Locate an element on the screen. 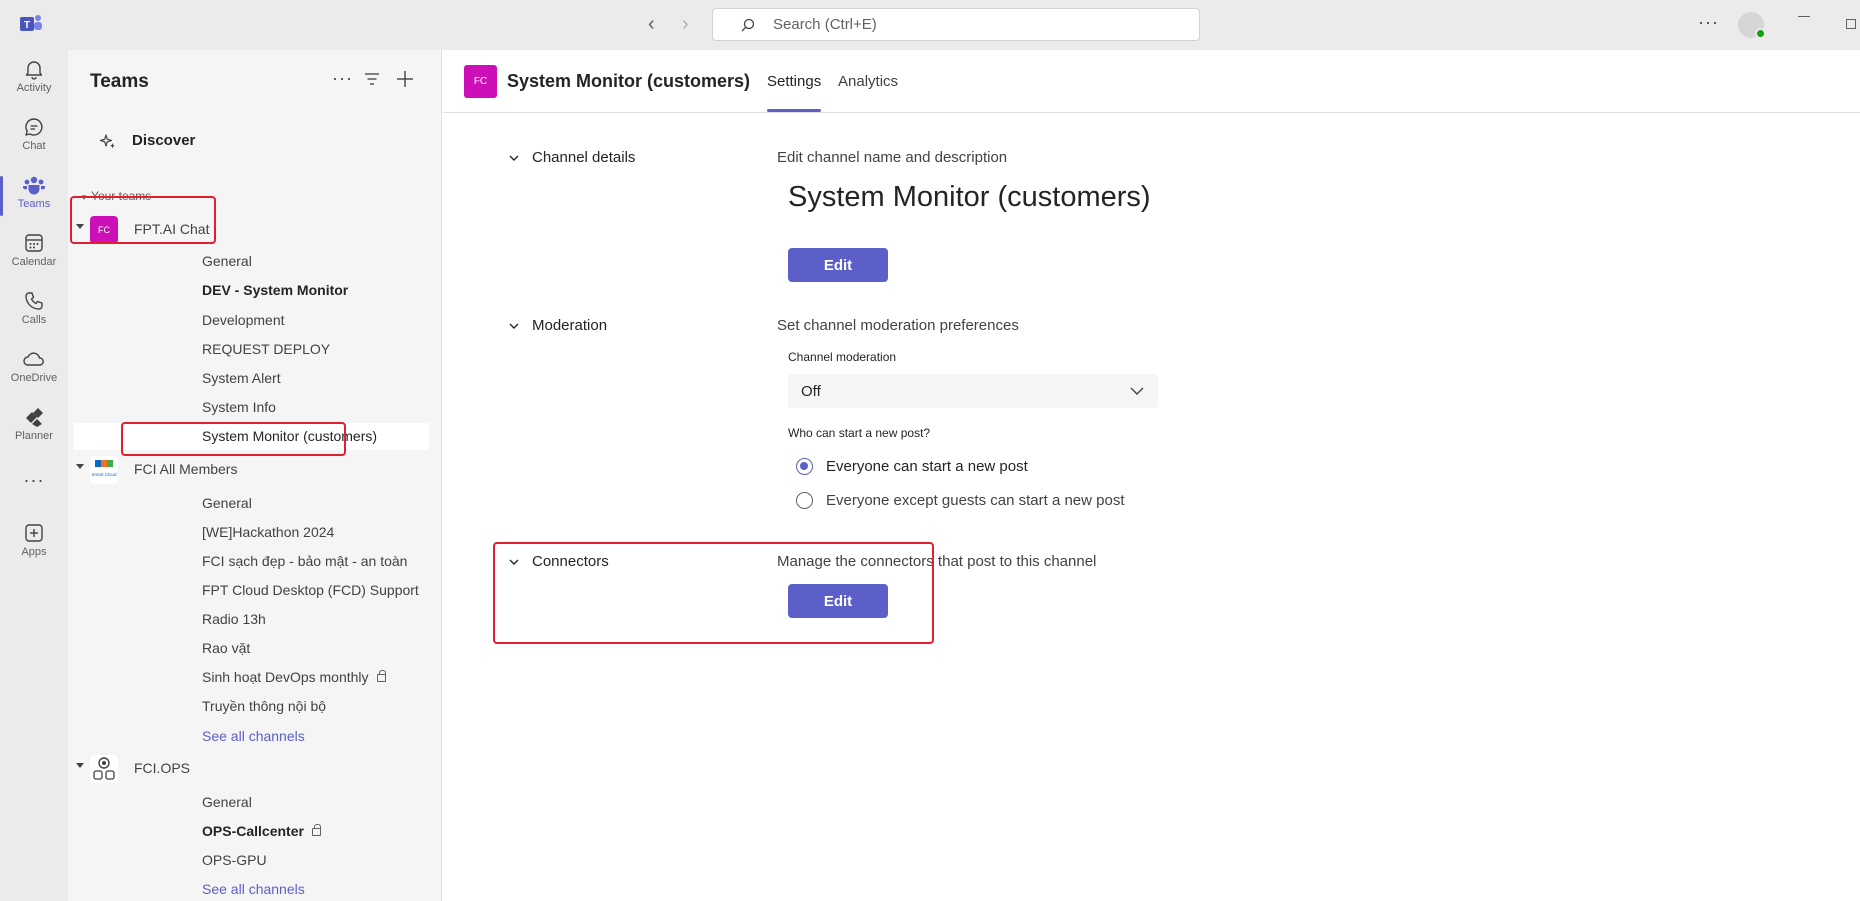  channel-item: FCI sạch đẹp - bảo mật - an toàn is located at coordinates (304, 561).